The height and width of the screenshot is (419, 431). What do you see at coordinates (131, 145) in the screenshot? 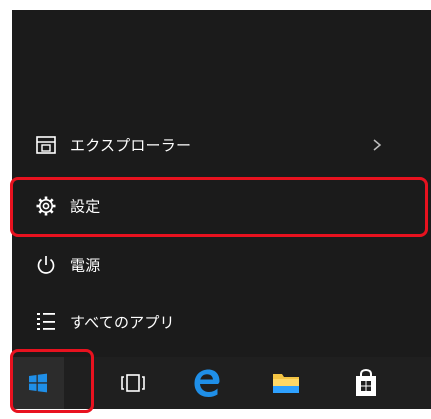
I see `menu-item-label: エクスプローラー` at bounding box center [131, 145].